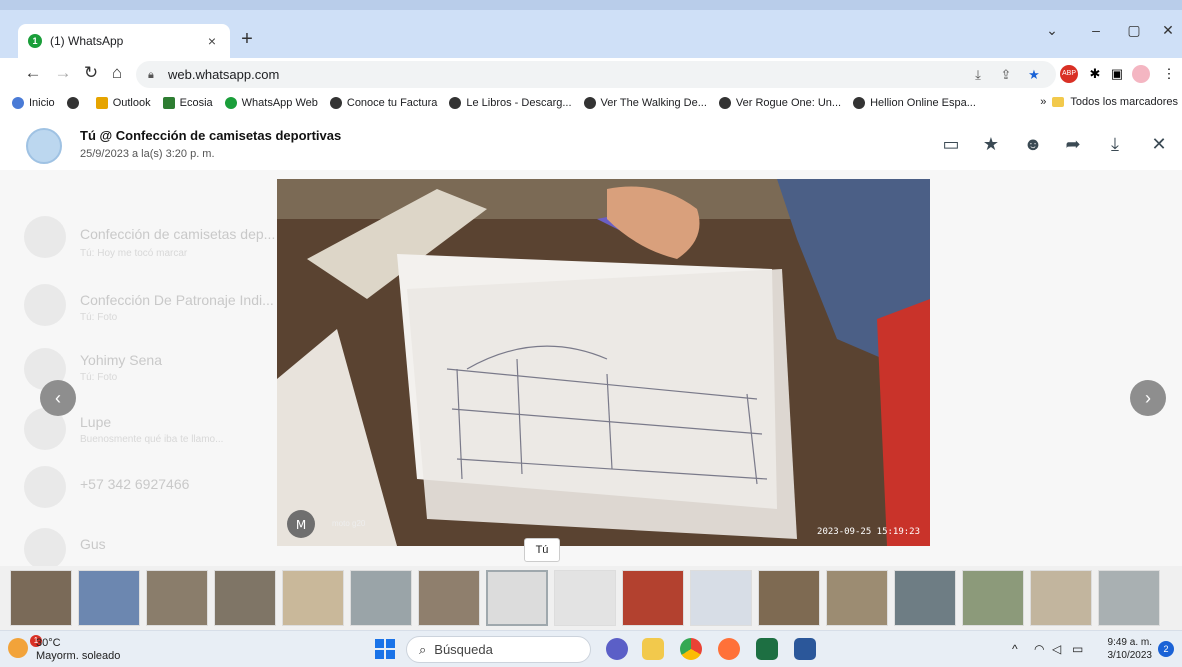 Image resolution: width=1182 pixels, height=667 pixels. What do you see at coordinates (591, 29) in the screenshot?
I see `browser-tab-strip: 1 (1) WhatsApp × + ⌄ – ▢ ✕` at bounding box center [591, 29].